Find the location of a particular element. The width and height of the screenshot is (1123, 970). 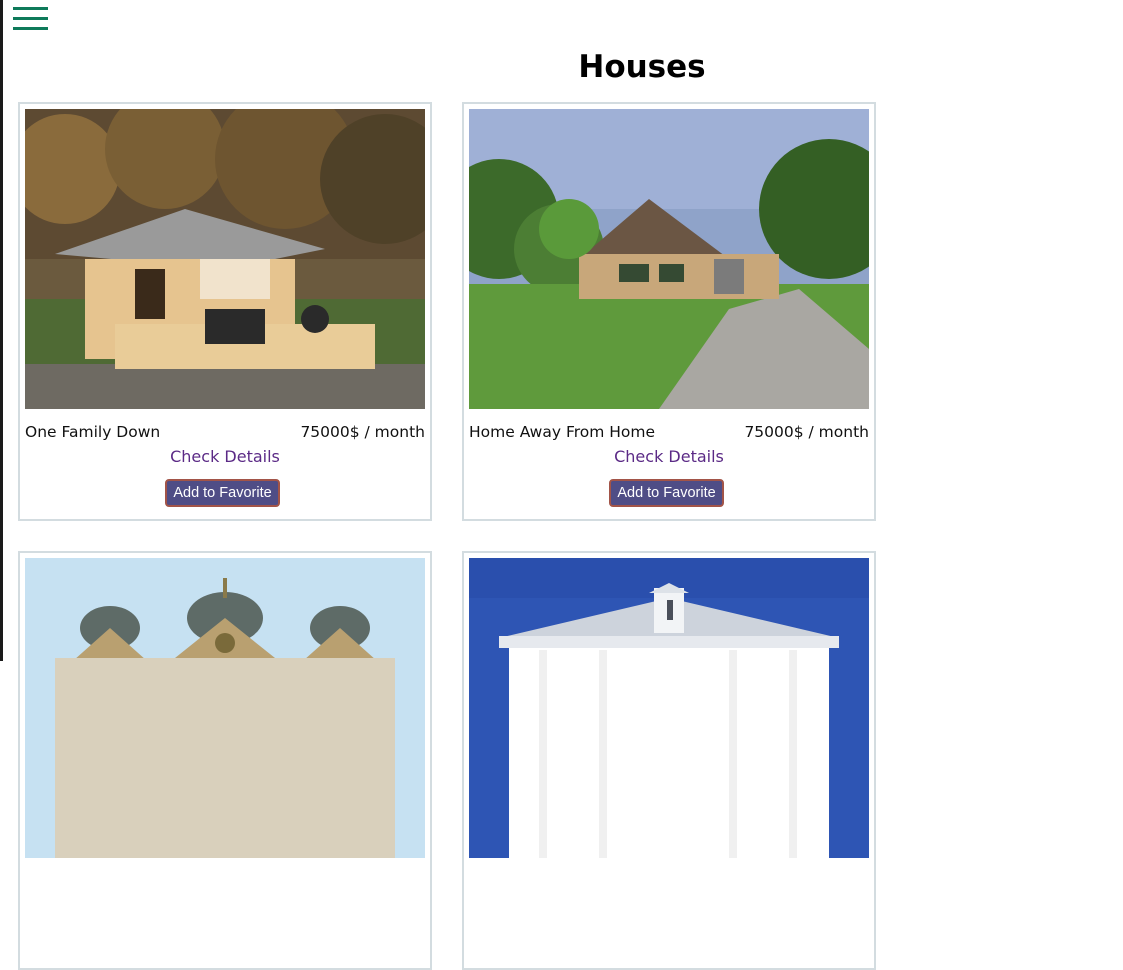

palace-photo is located at coordinates (225, 708).